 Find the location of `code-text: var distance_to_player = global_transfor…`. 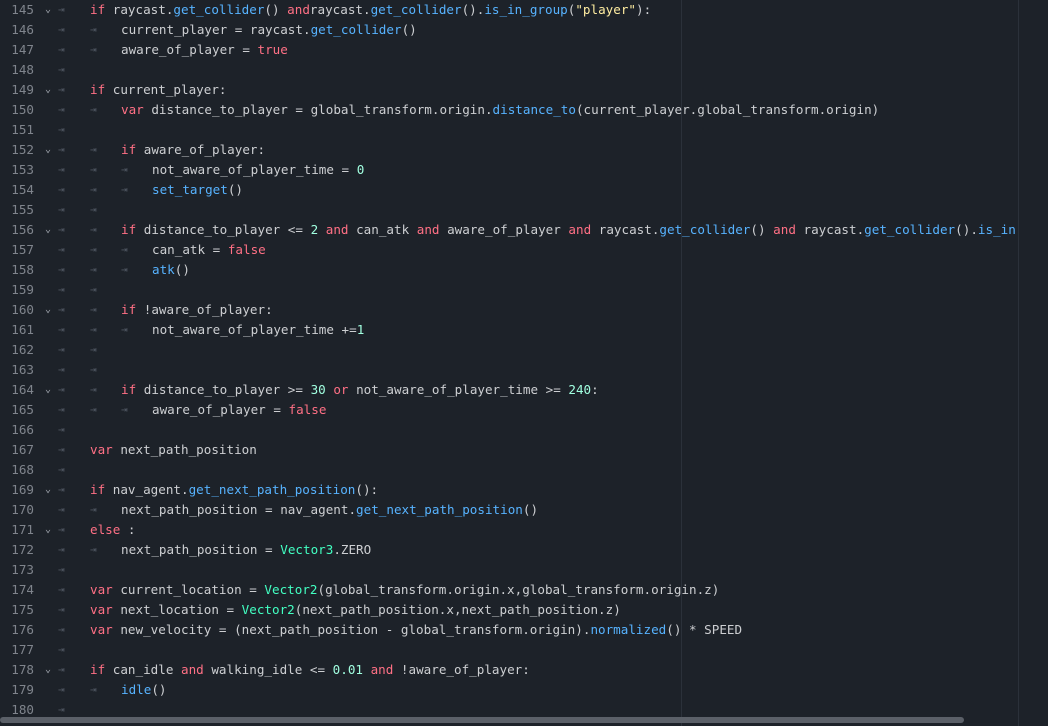

code-text: var distance_to_player = global_transfor… is located at coordinates (500, 110).